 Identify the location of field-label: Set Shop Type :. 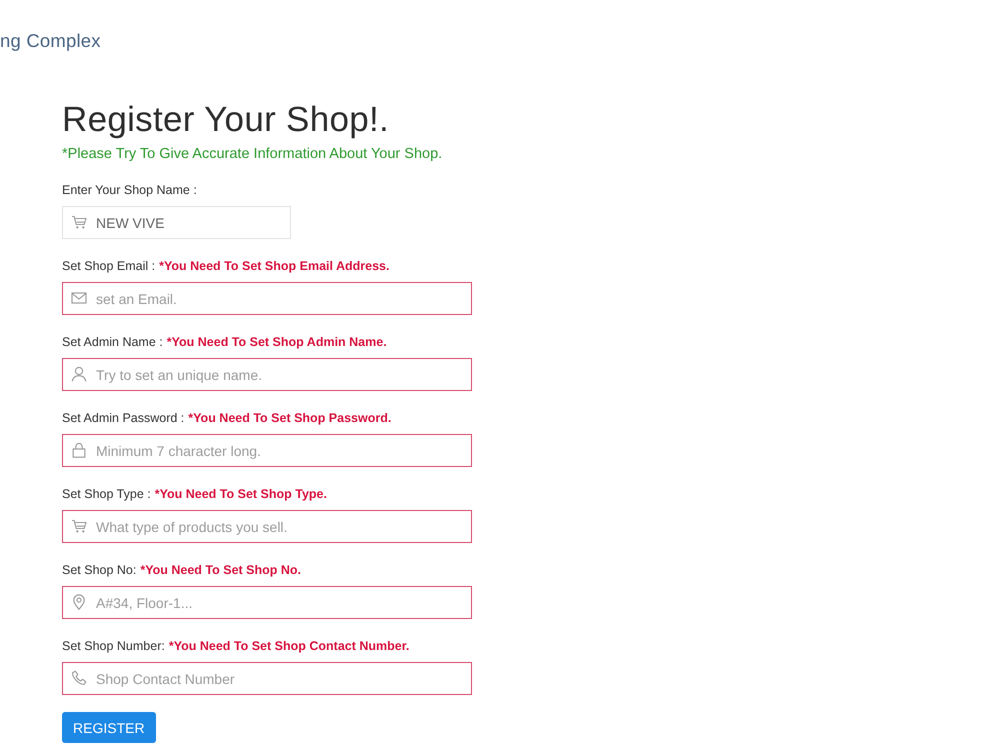
(106, 494).